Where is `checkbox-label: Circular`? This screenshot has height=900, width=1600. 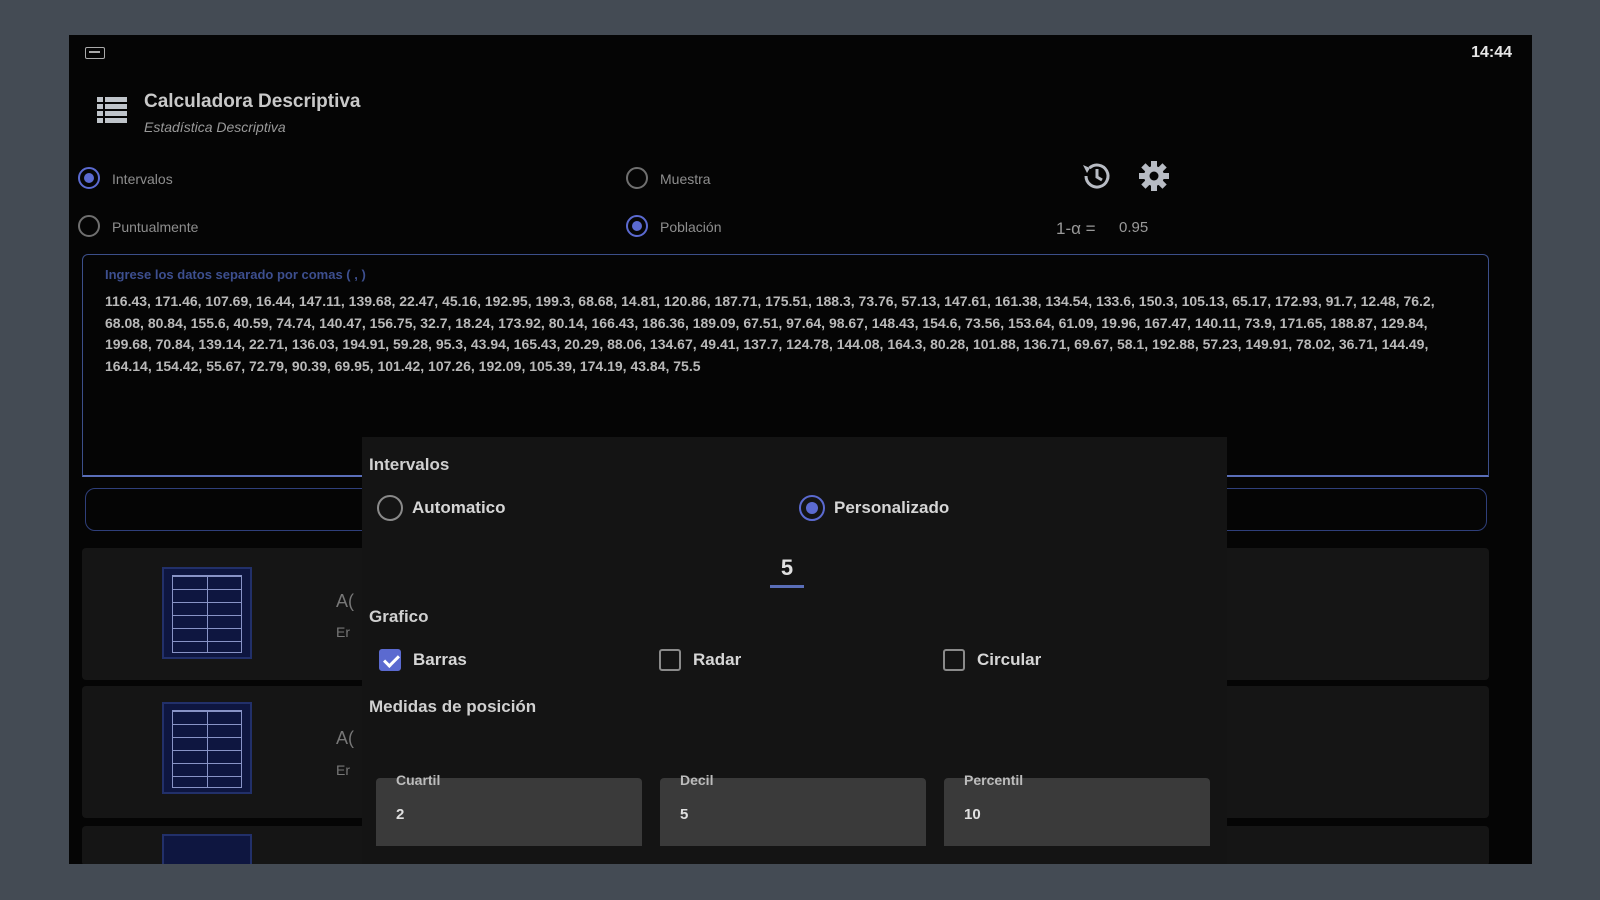
checkbox-label: Circular is located at coordinates (1009, 659).